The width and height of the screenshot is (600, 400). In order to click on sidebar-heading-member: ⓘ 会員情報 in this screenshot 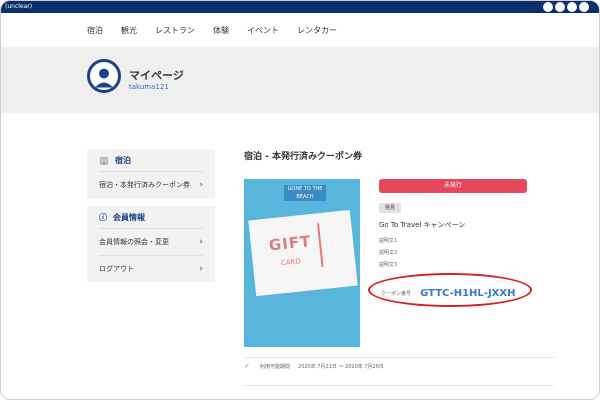, I will do `click(151, 217)`.